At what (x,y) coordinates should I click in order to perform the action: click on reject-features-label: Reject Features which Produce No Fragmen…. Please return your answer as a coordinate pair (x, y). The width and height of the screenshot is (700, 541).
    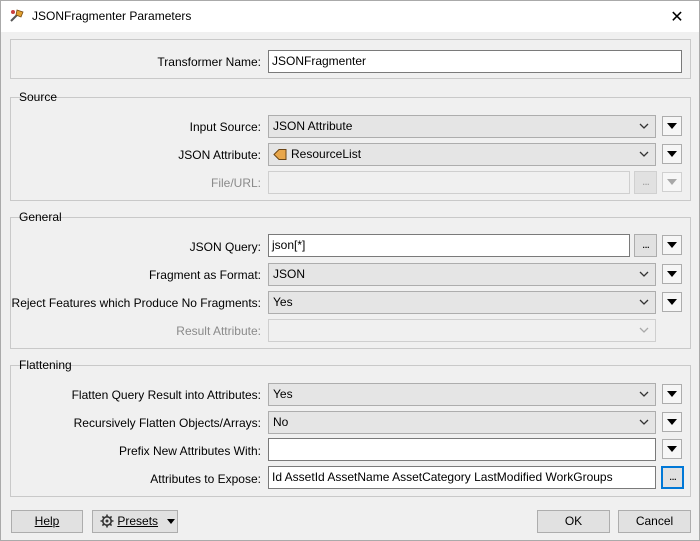
    Looking at the image, I should click on (136, 303).